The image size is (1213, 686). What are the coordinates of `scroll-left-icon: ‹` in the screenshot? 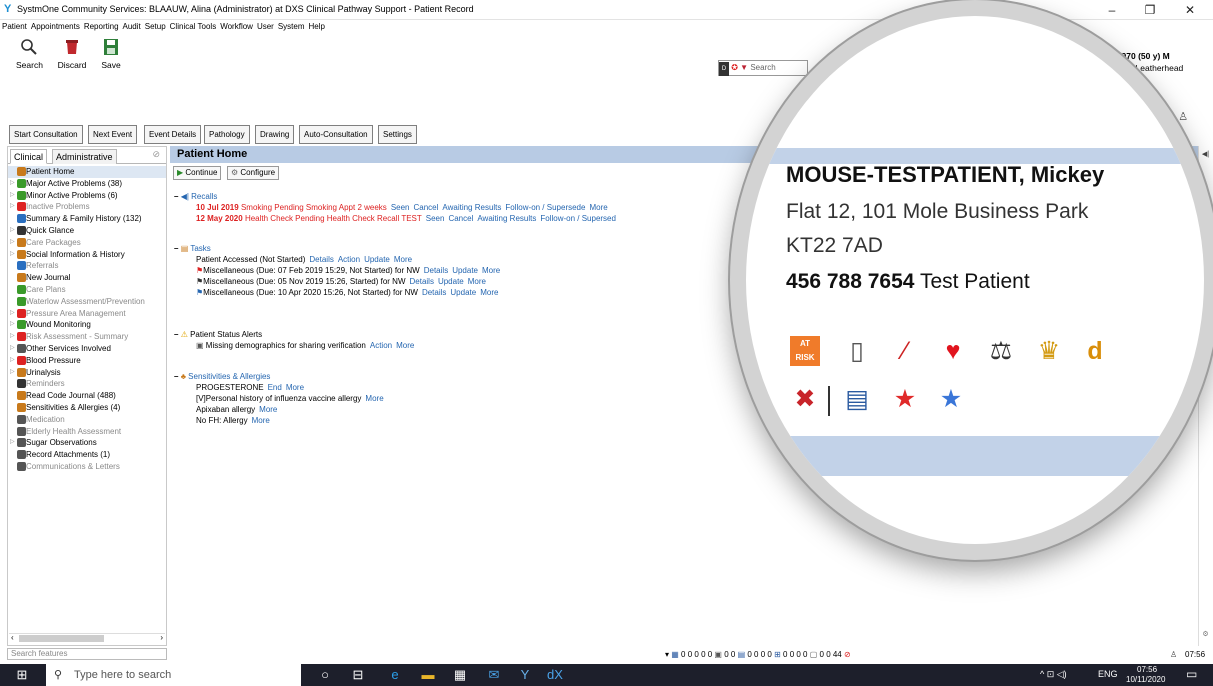 It's located at (12, 637).